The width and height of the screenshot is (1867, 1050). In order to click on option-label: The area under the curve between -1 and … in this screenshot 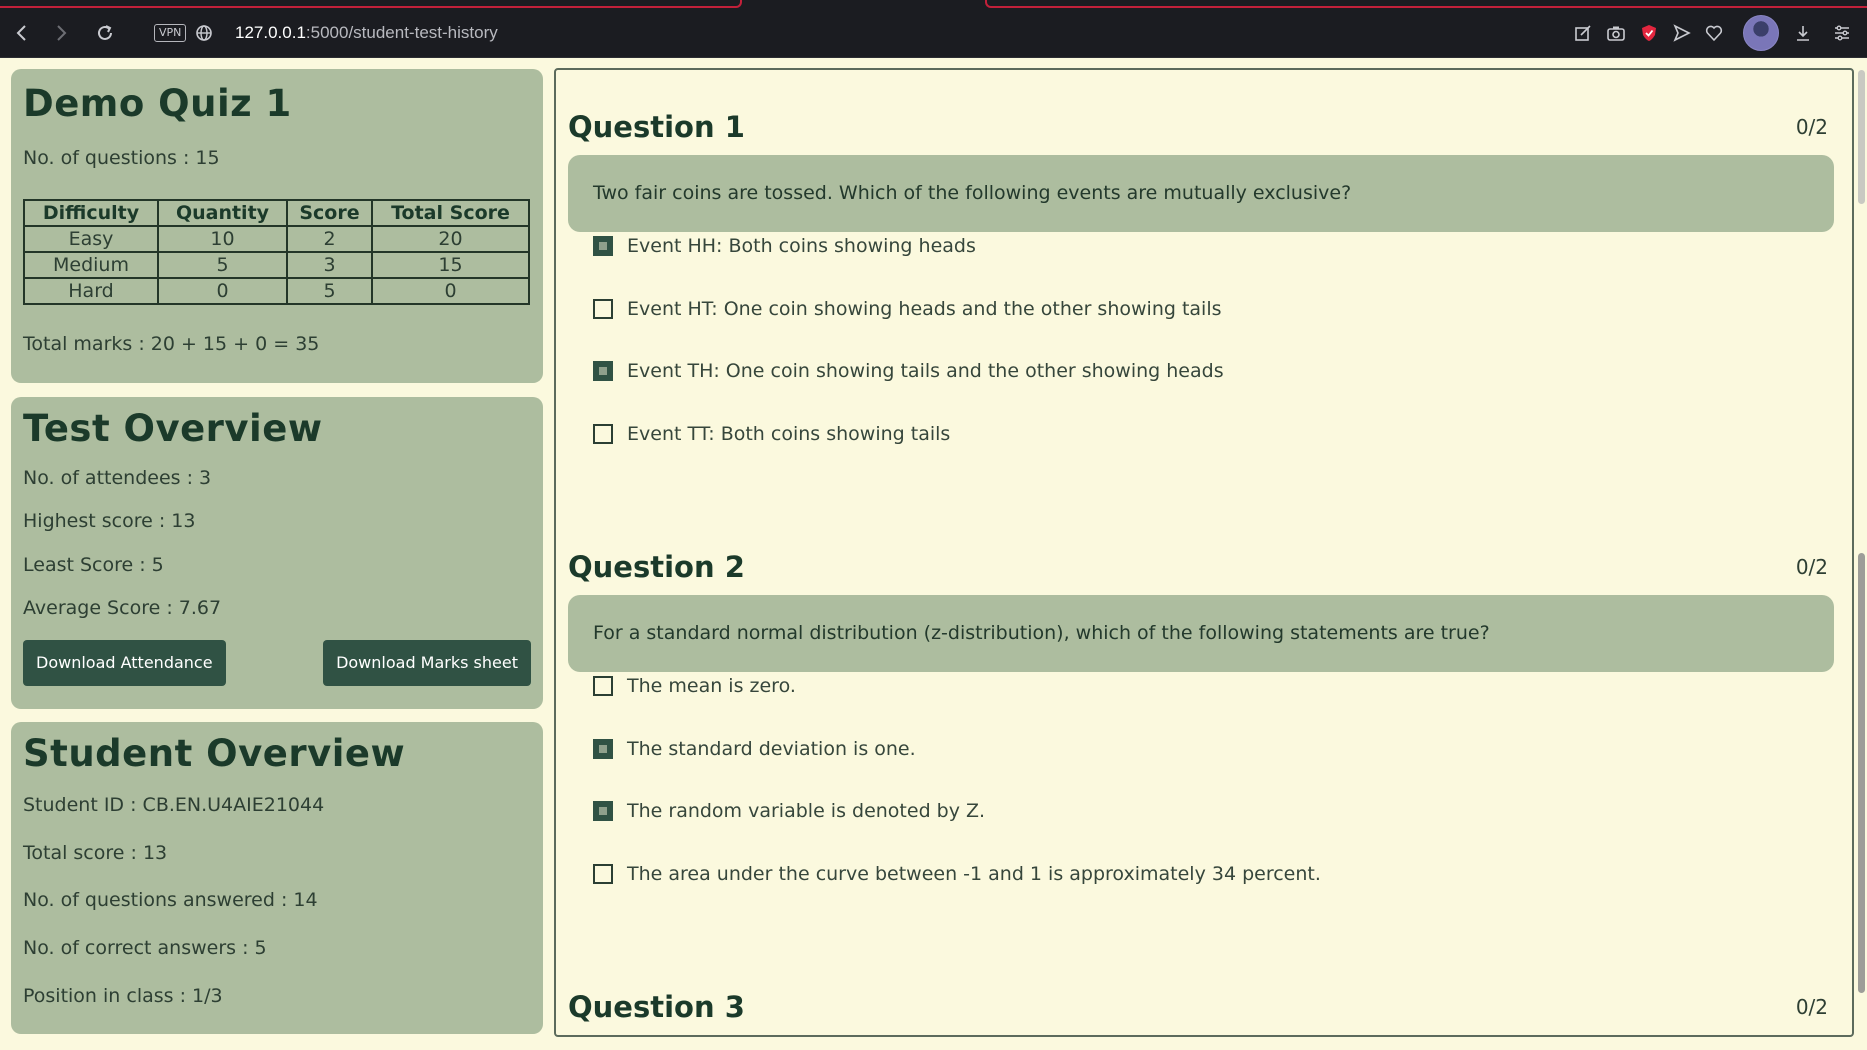, I will do `click(974, 874)`.